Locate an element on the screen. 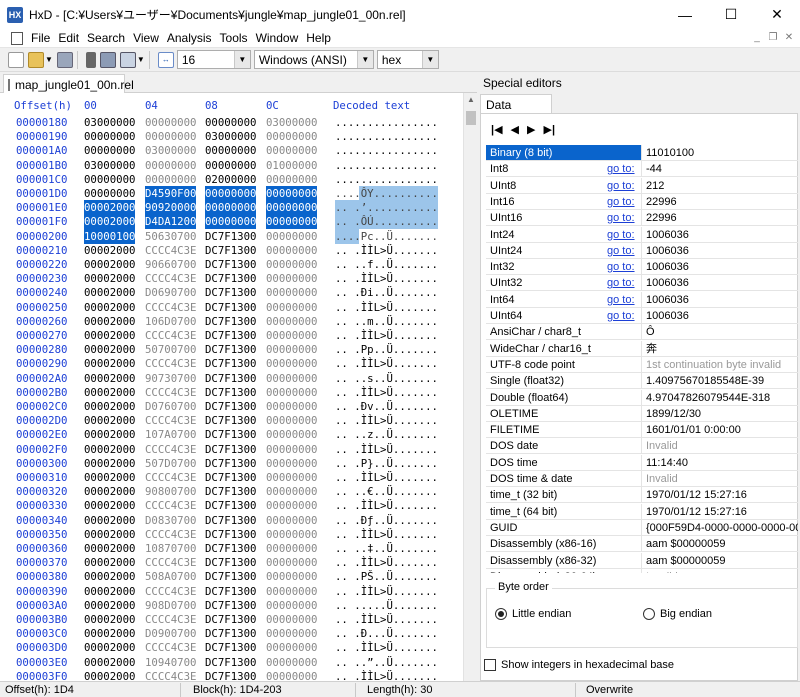  previous-icon: ◀ is located at coordinates (515, 129).